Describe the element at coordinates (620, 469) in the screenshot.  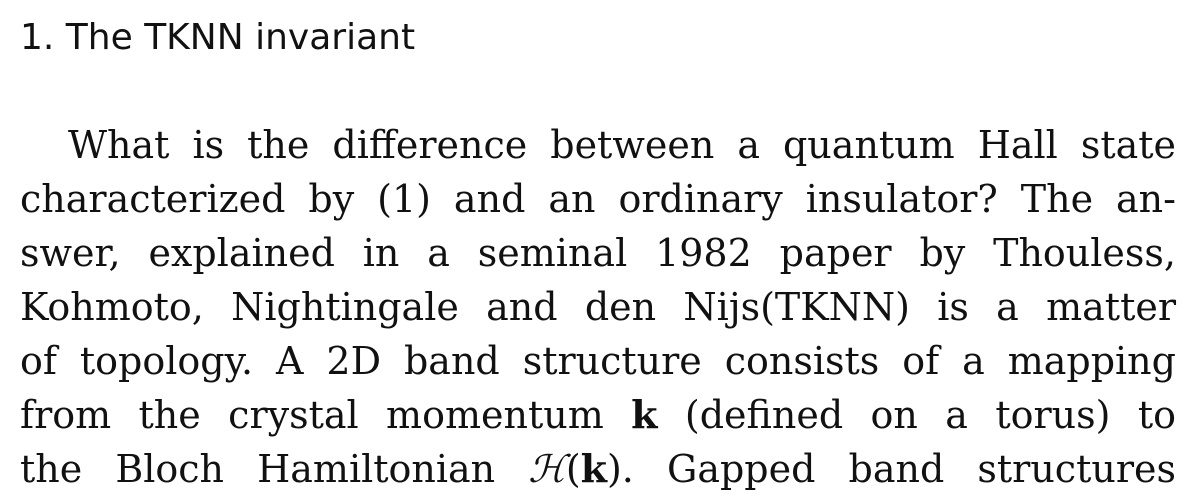
I see `close-paren: ).` at that location.